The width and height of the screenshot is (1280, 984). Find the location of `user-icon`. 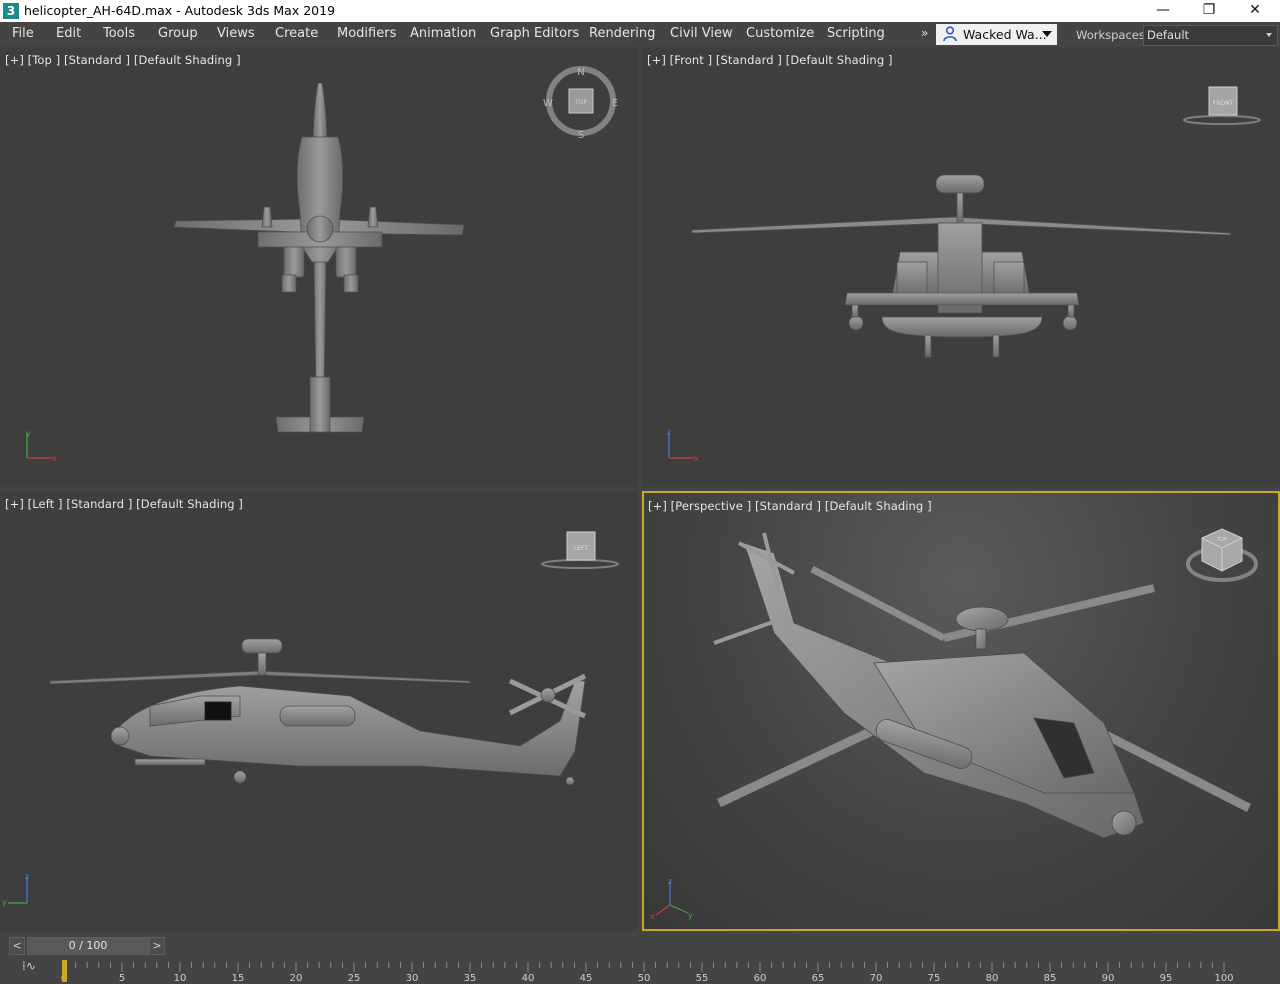

user-icon is located at coordinates (950, 35).